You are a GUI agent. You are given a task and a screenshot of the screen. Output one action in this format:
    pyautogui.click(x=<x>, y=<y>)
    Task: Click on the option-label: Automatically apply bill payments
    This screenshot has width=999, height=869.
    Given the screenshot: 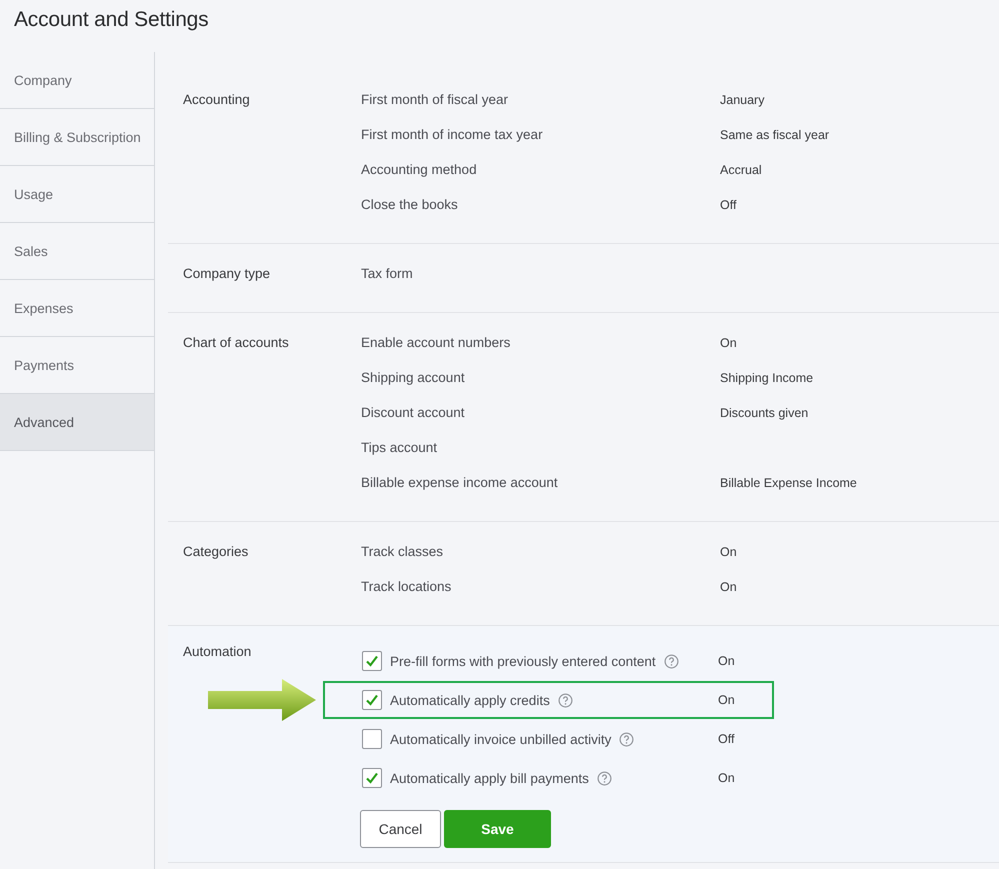 What is the action you would take?
    pyautogui.click(x=489, y=778)
    